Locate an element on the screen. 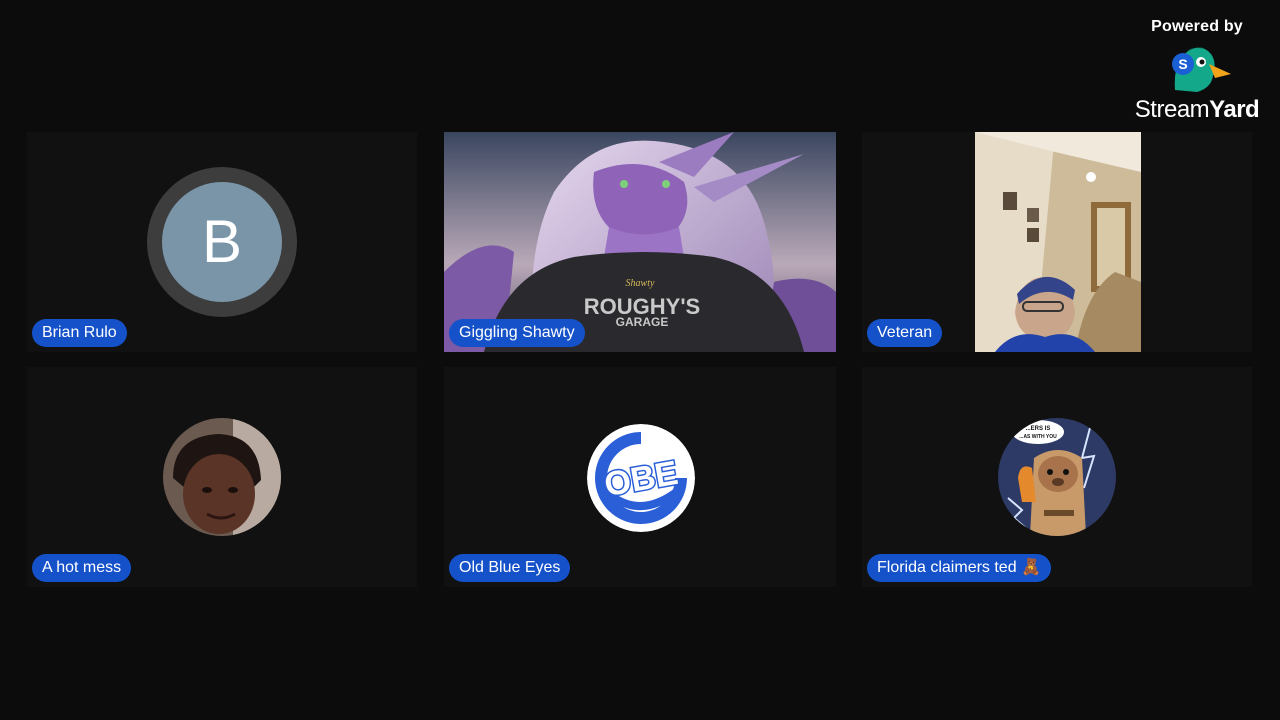  participant-name-tag: Brian Rulo is located at coordinates (79, 333).